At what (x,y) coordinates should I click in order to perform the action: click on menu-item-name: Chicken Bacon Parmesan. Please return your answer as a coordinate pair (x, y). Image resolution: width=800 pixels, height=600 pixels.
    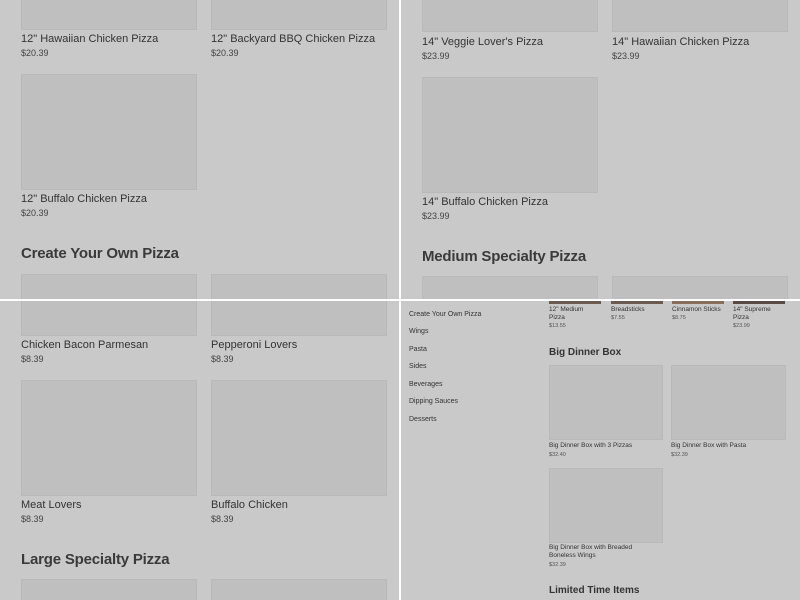
    Looking at the image, I should click on (84, 345).